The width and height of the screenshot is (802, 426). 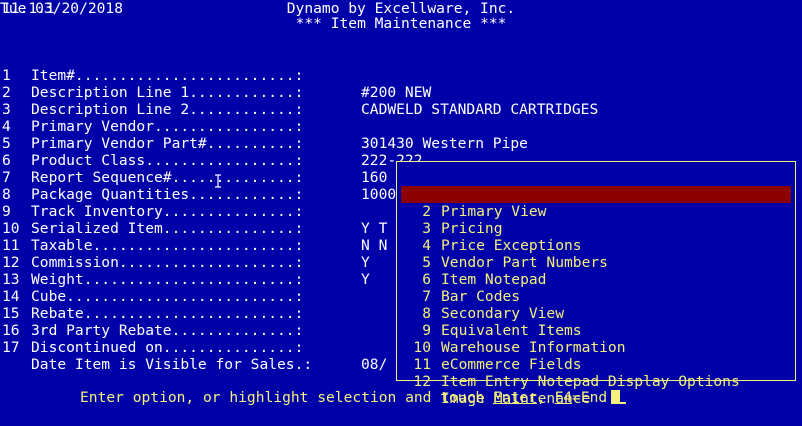 I want to click on field-label: 3rd Party Rebate..............:, so click(x=167, y=330).